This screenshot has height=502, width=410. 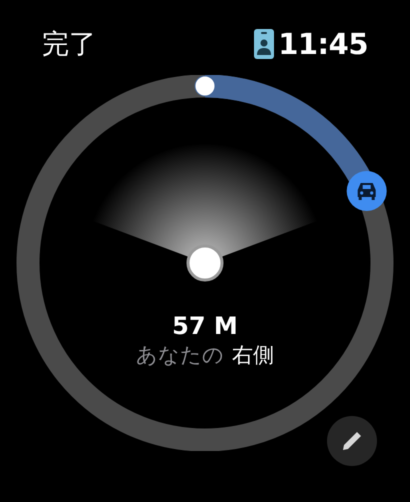 What do you see at coordinates (366, 191) in the screenshot?
I see `car-icon` at bounding box center [366, 191].